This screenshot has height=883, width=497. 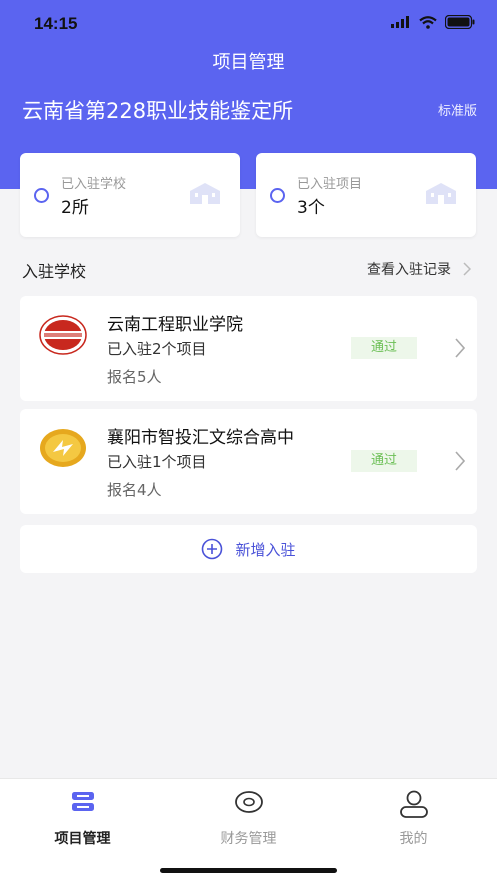 I want to click on plus-circle-icon, so click(x=212, y=549).